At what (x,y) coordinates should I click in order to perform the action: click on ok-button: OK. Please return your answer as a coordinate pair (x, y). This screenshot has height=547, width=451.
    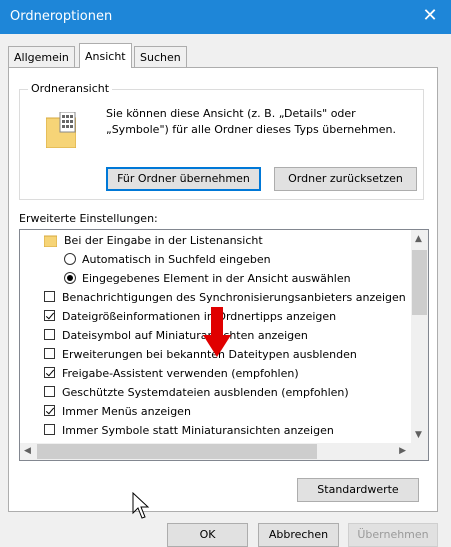
    Looking at the image, I should click on (207, 535).